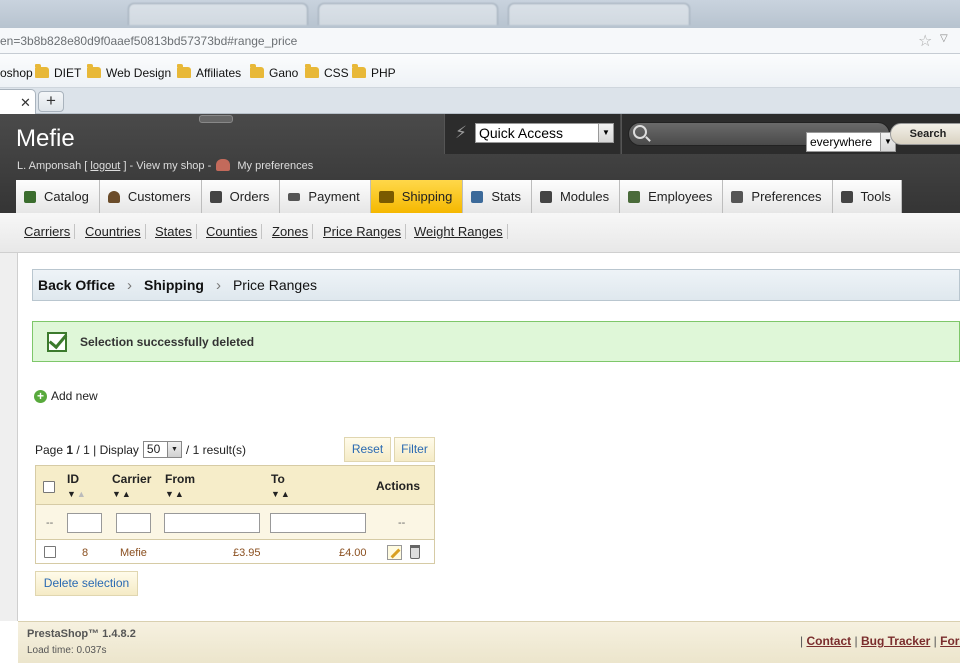 The image size is (960, 663). I want to click on col-actions: Actions, so click(398, 486).